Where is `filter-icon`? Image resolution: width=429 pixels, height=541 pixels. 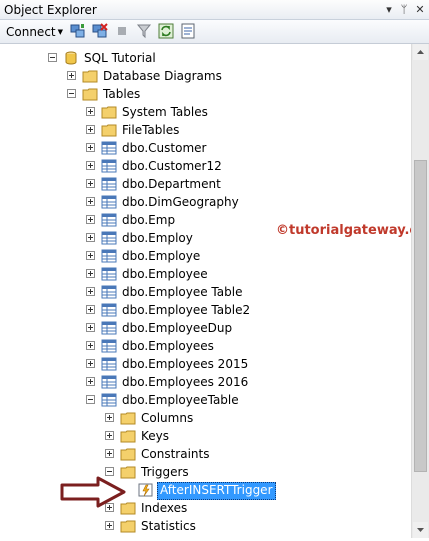 filter-icon is located at coordinates (144, 31).